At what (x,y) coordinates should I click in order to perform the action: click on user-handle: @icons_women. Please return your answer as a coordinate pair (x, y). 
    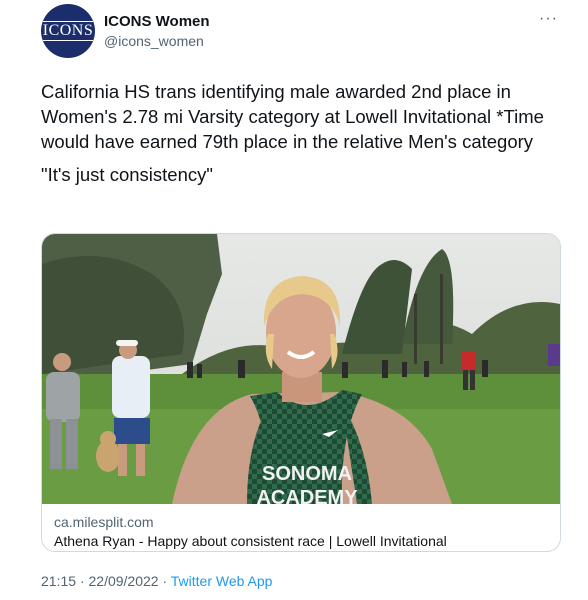
    Looking at the image, I should click on (154, 41).